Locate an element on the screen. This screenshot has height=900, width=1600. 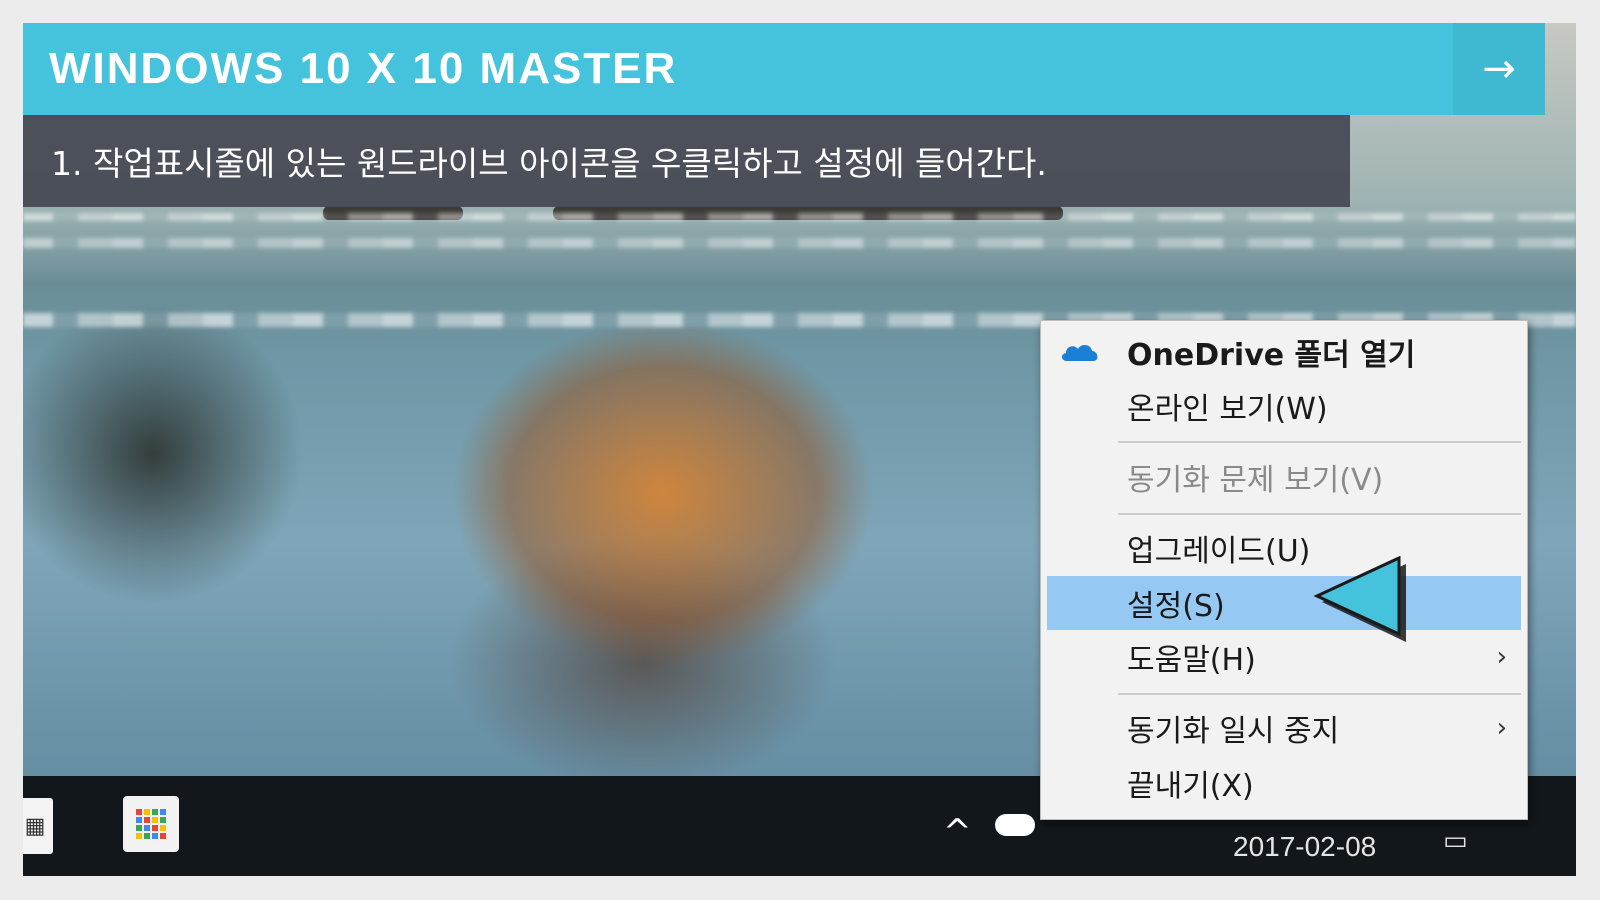
menu-item-pause-sync: 동기화 일시 중지 › is located at coordinates (1284, 728).